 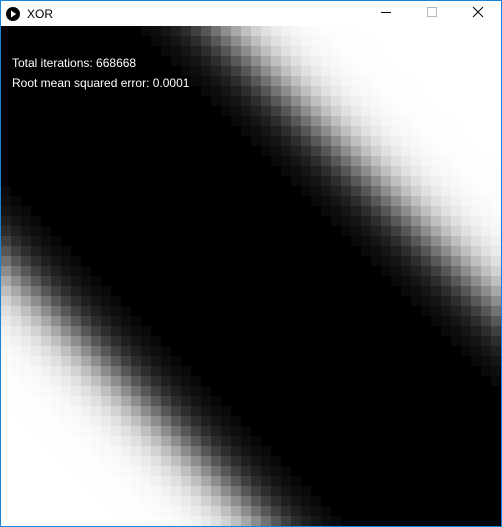 What do you see at coordinates (251, 13) in the screenshot?
I see `title-bar: XOR` at bounding box center [251, 13].